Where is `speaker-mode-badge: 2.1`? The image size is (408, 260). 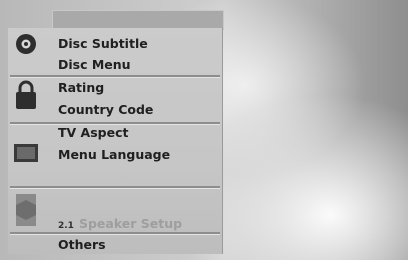
speaker-mode-badge: 2.1 is located at coordinates (66, 226).